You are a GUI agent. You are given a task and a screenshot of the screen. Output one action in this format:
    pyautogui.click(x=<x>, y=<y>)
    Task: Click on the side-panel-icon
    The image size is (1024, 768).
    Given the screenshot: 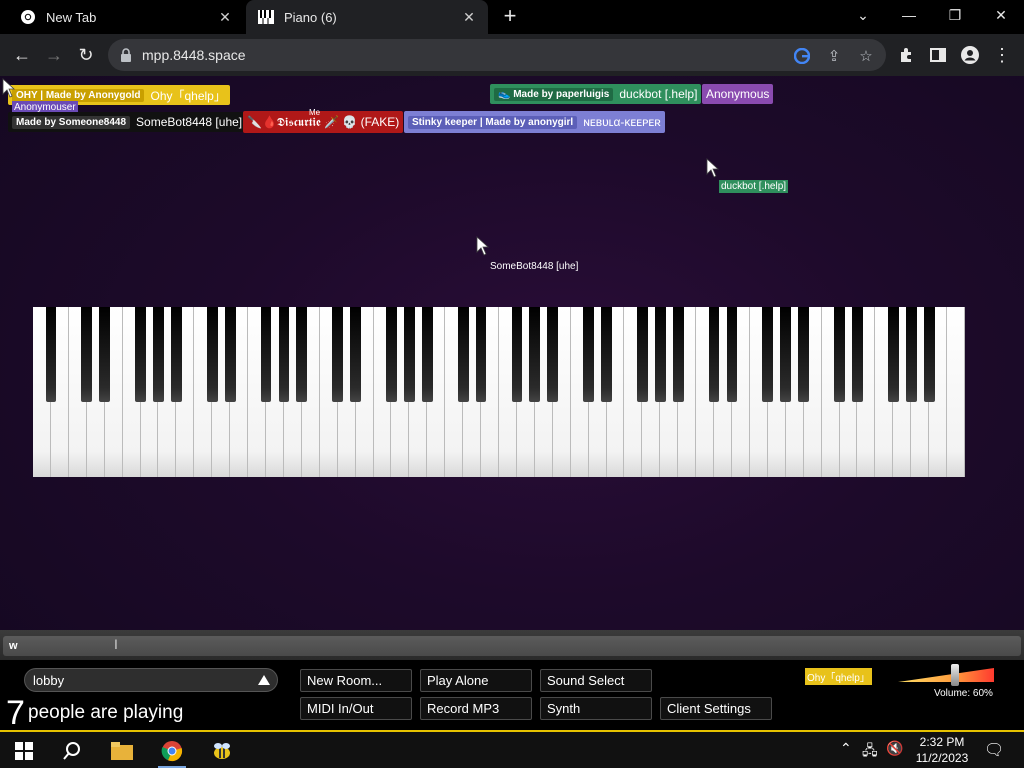 What is the action you would take?
    pyautogui.click(x=938, y=55)
    